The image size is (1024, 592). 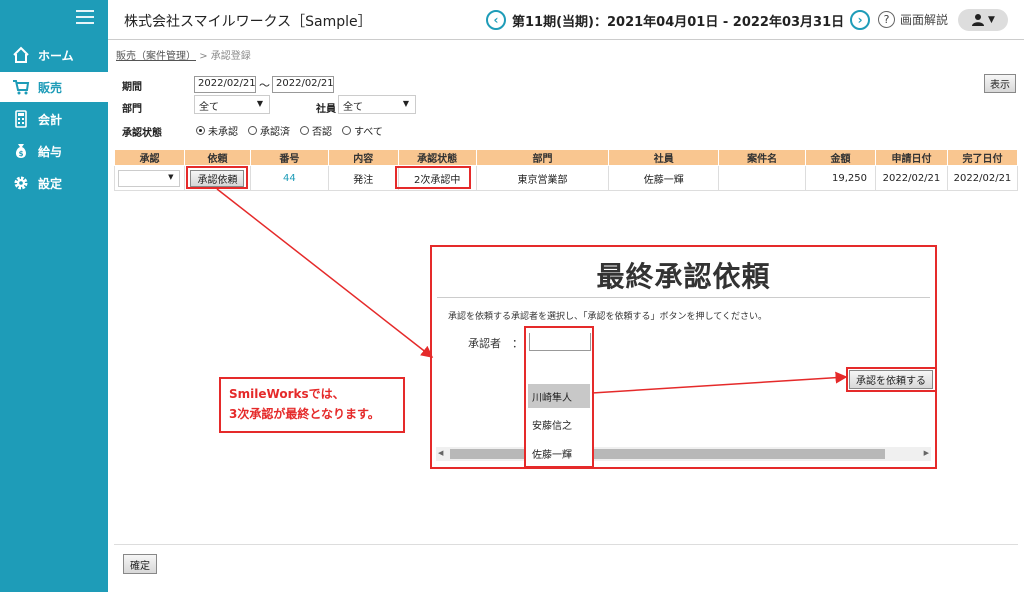 I want to click on footer-divider, so click(x=566, y=544).